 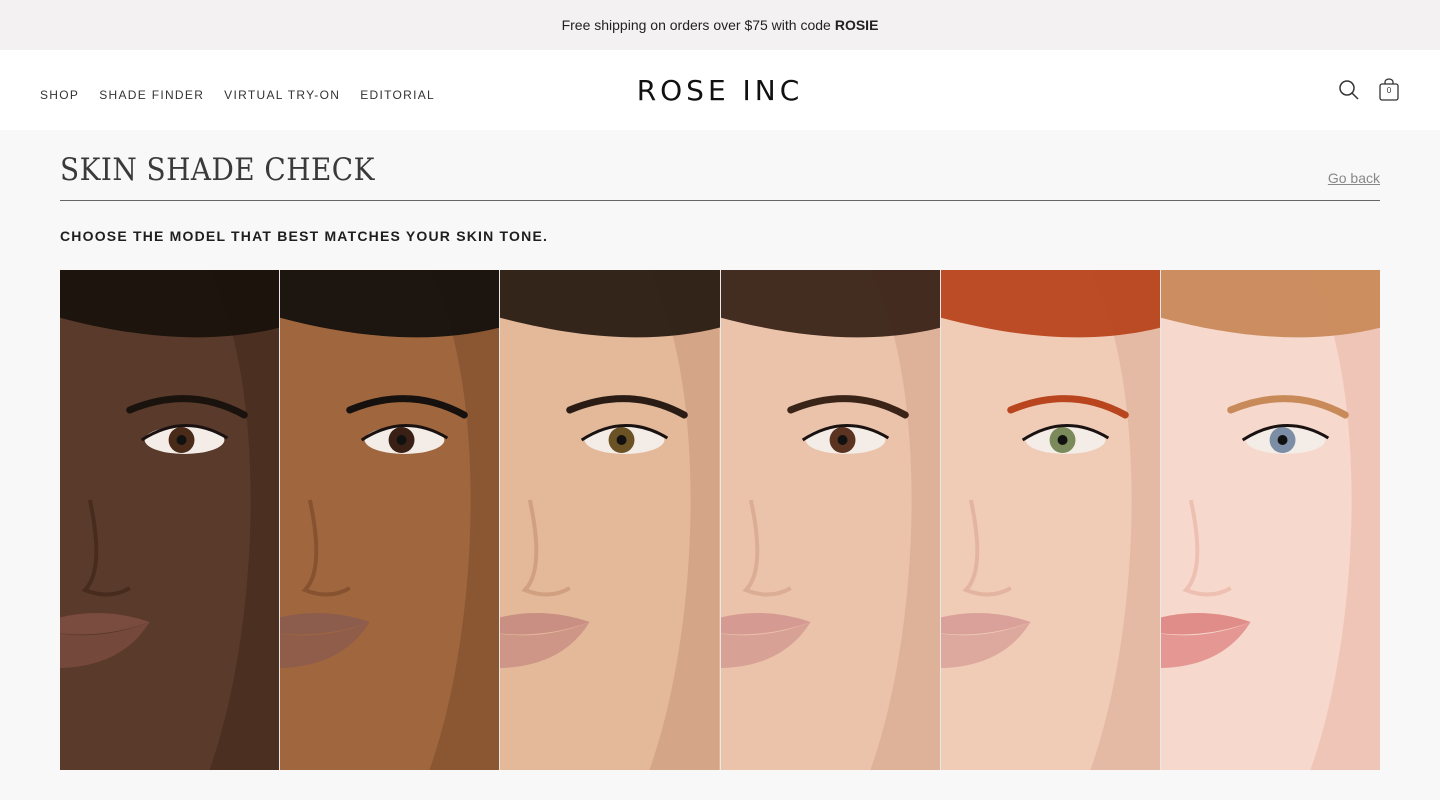 I want to click on go-back-link: Go back, so click(x=1354, y=179).